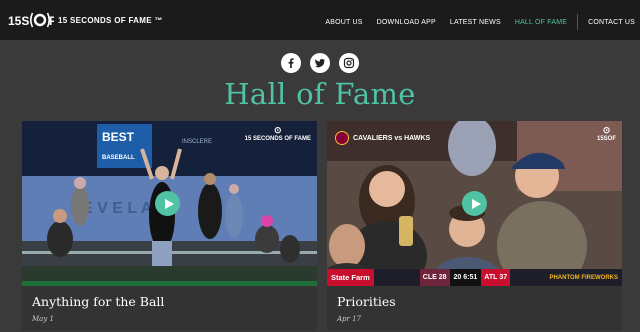  What do you see at coordinates (342, 138) in the screenshot?
I see `cavaliers-logo-icon` at bounding box center [342, 138].